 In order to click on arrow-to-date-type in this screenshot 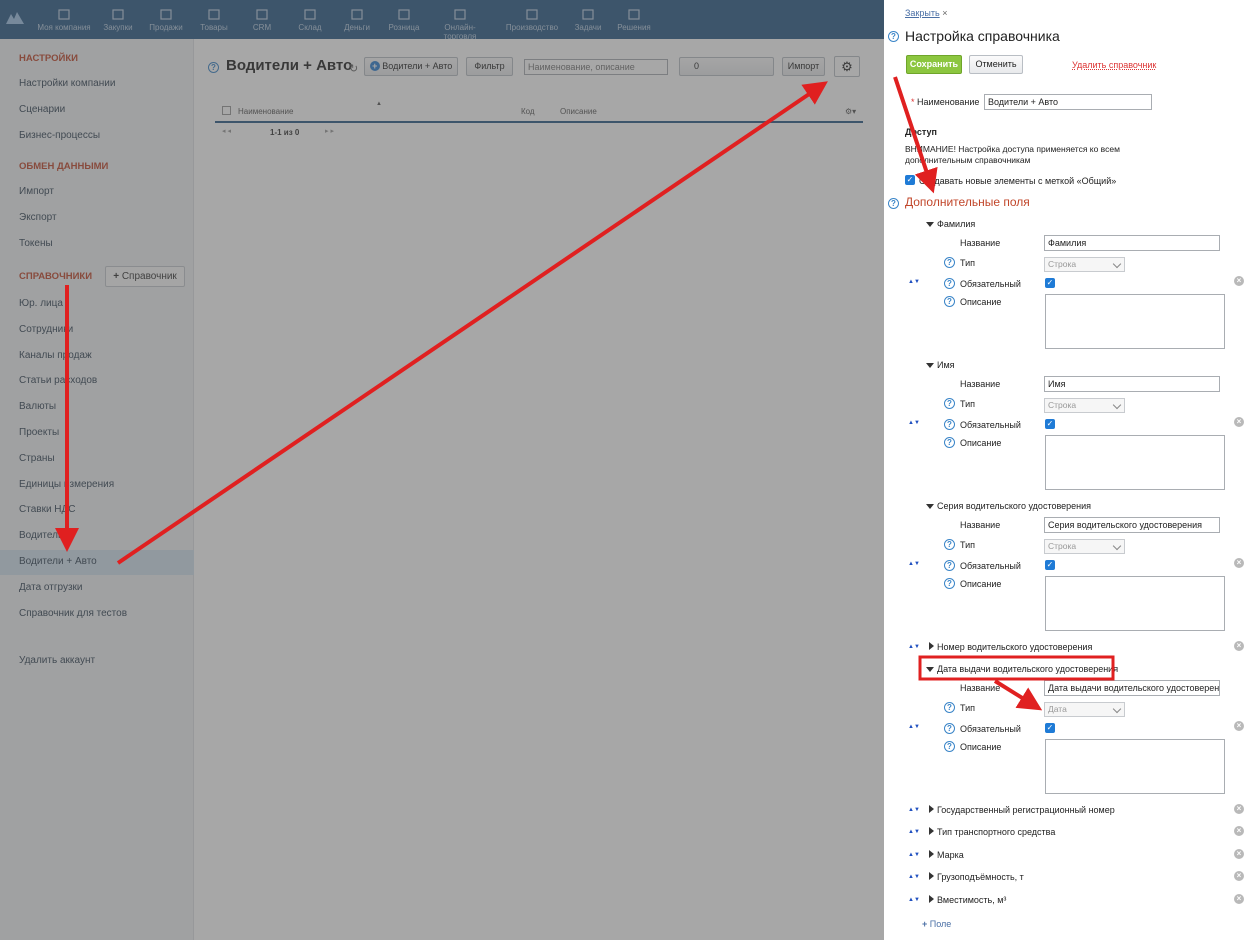, I will do `click(1018, 695)`.